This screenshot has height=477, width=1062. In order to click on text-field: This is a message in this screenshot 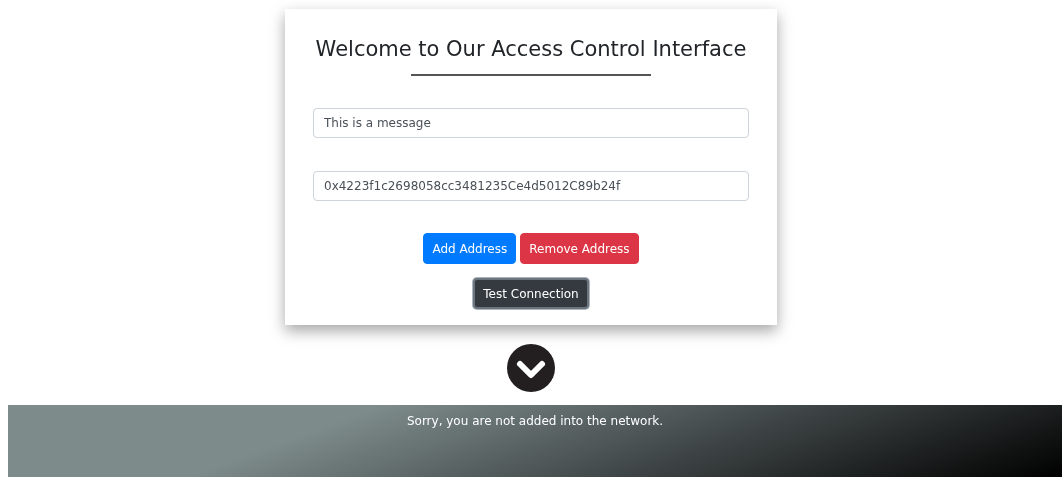, I will do `click(531, 123)`.